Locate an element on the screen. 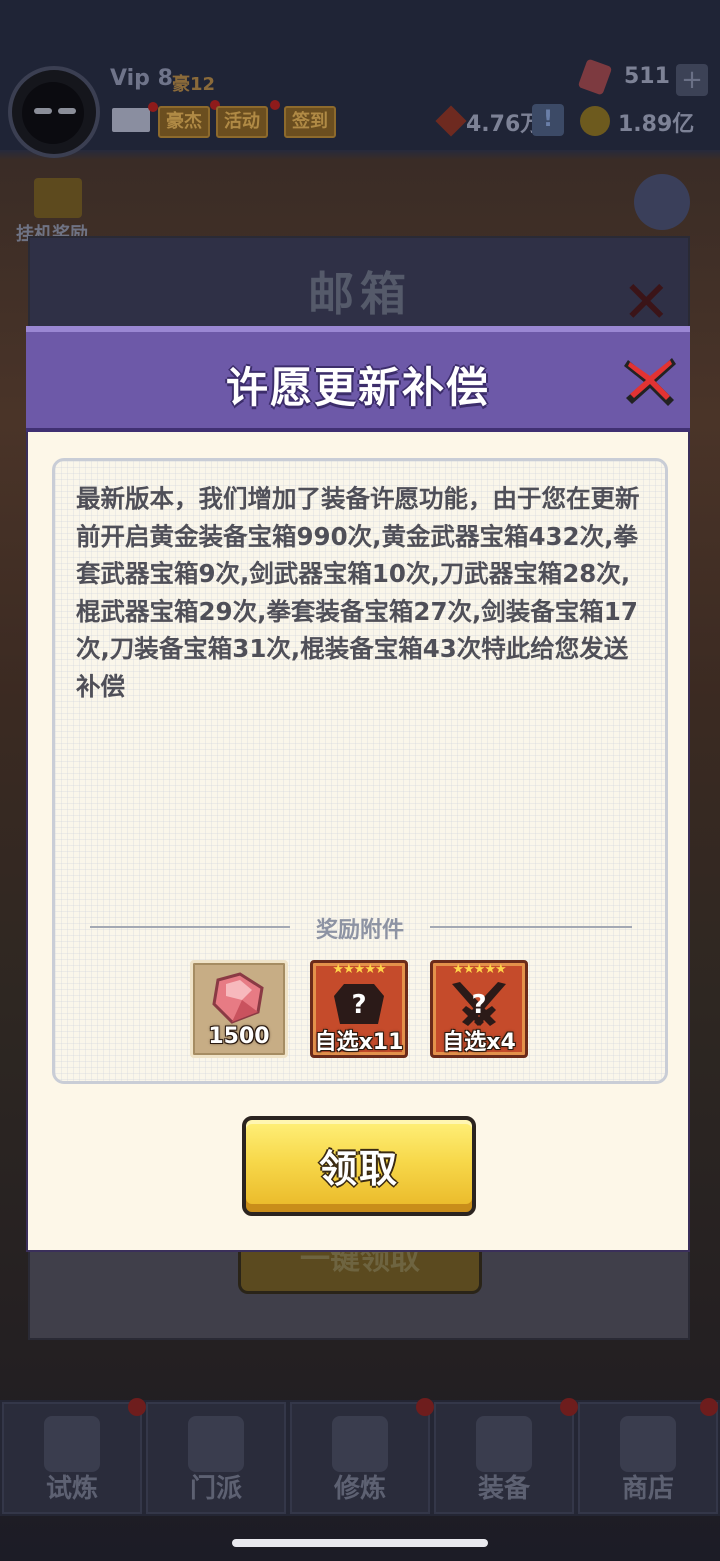  tag-hero: 豪杰 is located at coordinates (184, 122).